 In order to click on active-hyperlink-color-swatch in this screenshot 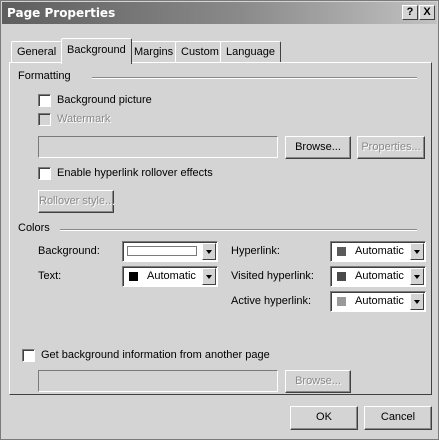, I will do `click(341, 301)`.